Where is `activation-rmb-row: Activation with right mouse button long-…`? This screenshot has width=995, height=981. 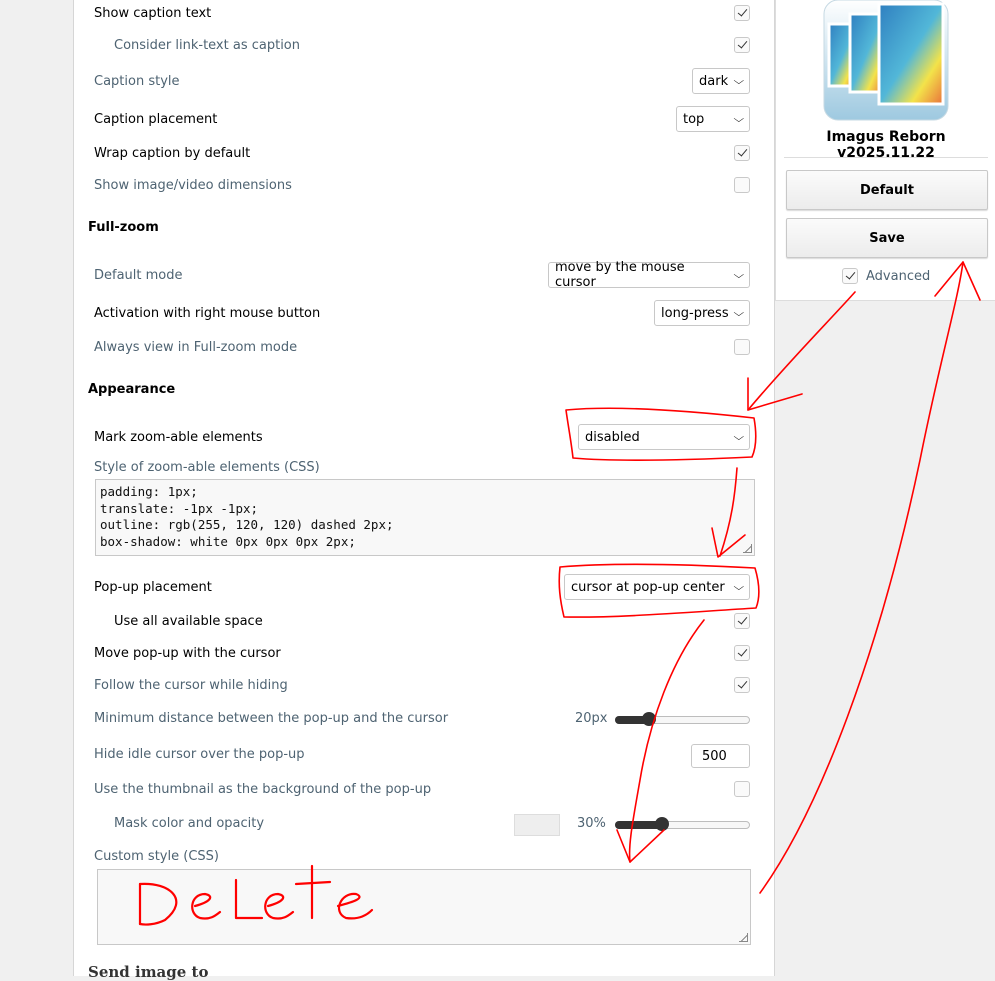
activation-rmb-row: Activation with right mouse button long-… is located at coordinates (422, 313).